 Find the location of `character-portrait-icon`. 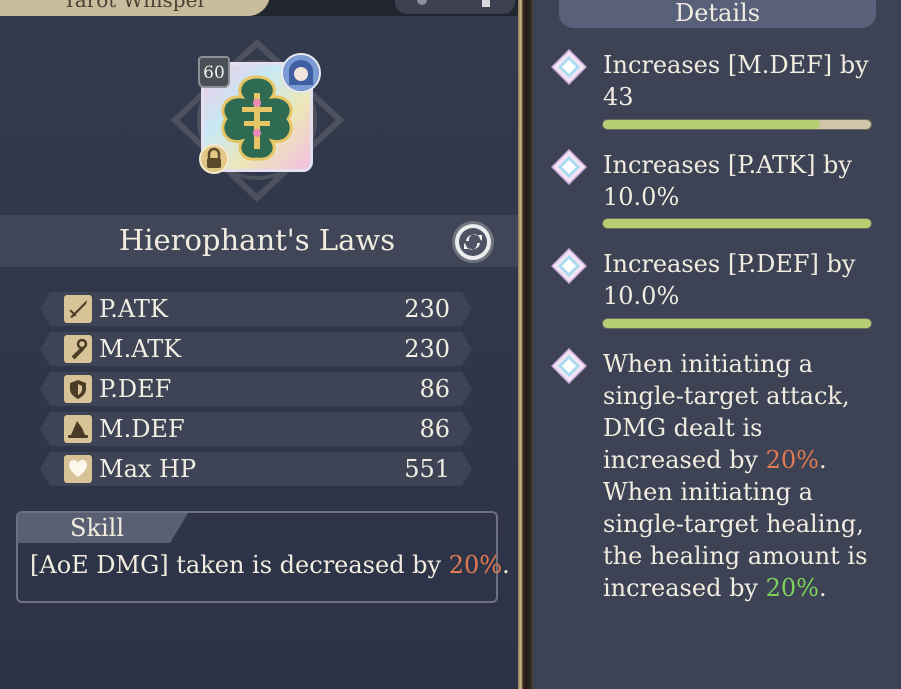

character-portrait-icon is located at coordinates (301, 73).